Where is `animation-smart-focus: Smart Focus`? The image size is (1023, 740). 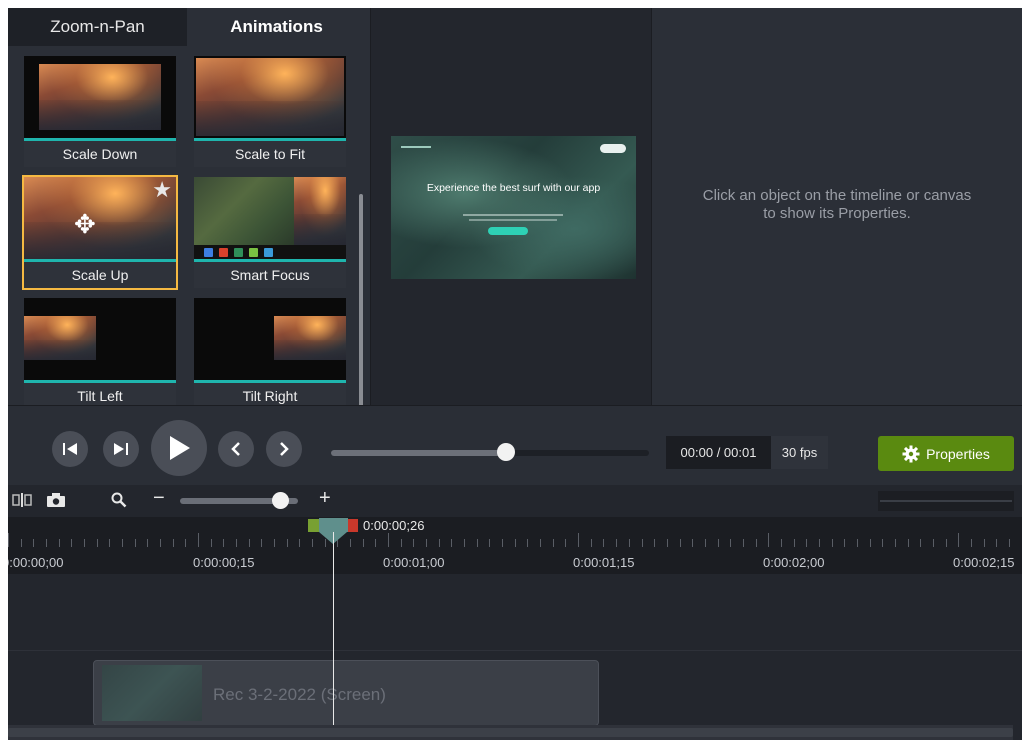 animation-smart-focus: Smart Focus is located at coordinates (270, 232).